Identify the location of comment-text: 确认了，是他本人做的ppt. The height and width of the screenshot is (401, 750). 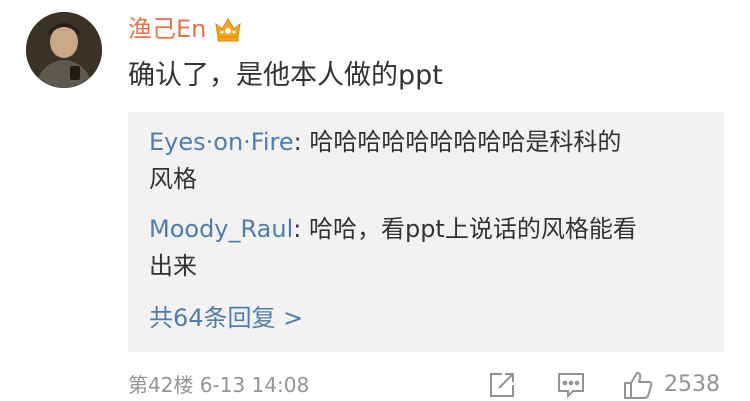
(285, 75).